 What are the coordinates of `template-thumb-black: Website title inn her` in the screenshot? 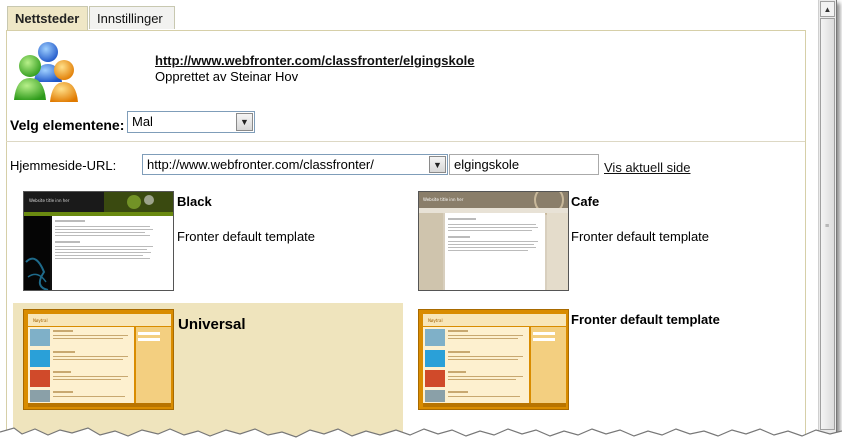 It's located at (98, 241).